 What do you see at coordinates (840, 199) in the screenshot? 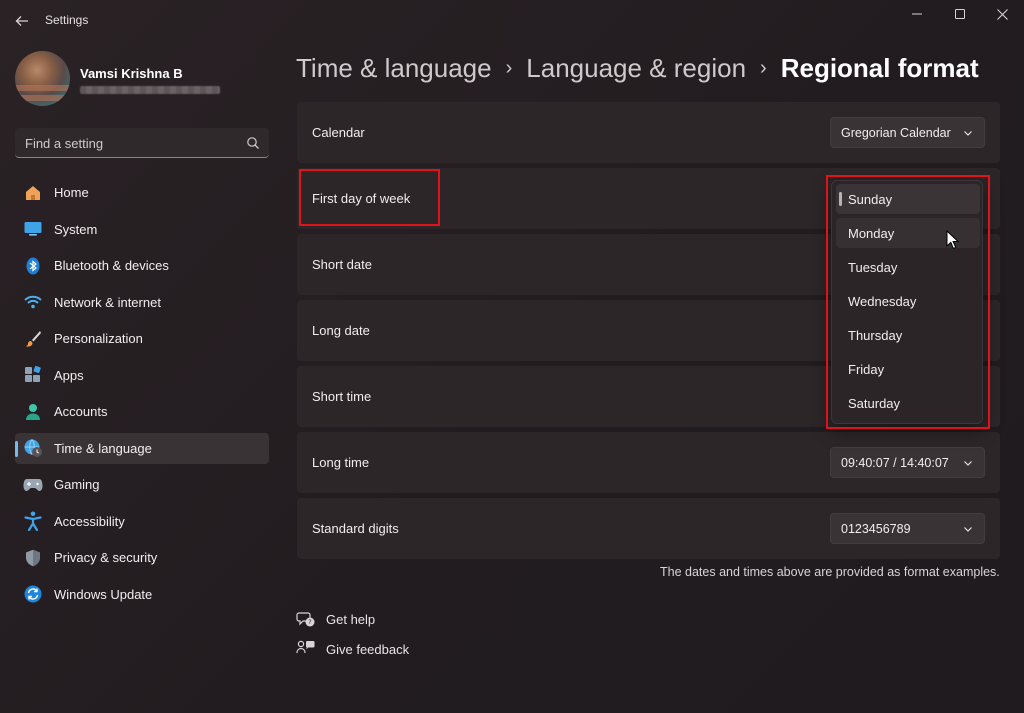
I see `selection-indicator` at bounding box center [840, 199].